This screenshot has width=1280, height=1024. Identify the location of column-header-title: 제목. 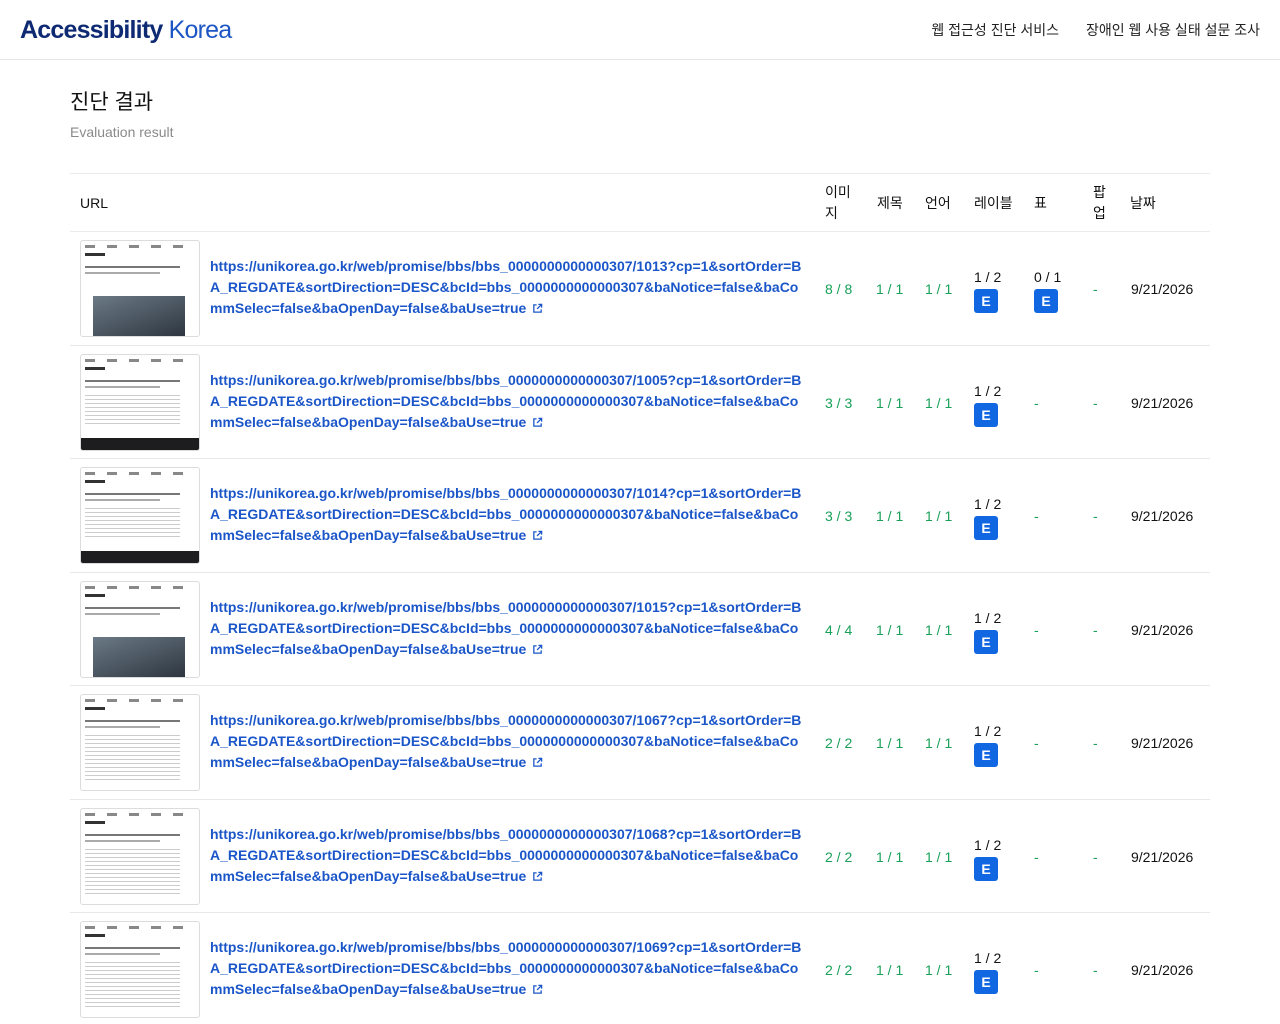
(890, 203).